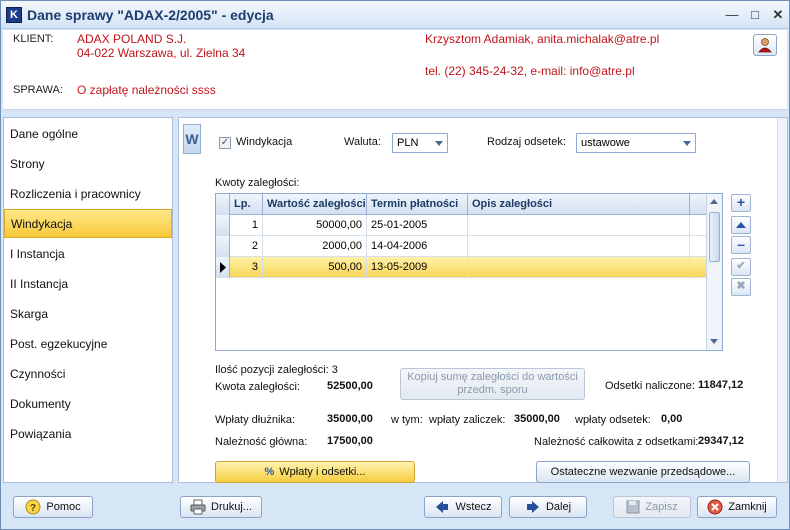 Image resolution: width=790 pixels, height=530 pixels. Describe the element at coordinates (417, 225) in the screenshot. I see `cell-termin: 25-01-2005` at that location.